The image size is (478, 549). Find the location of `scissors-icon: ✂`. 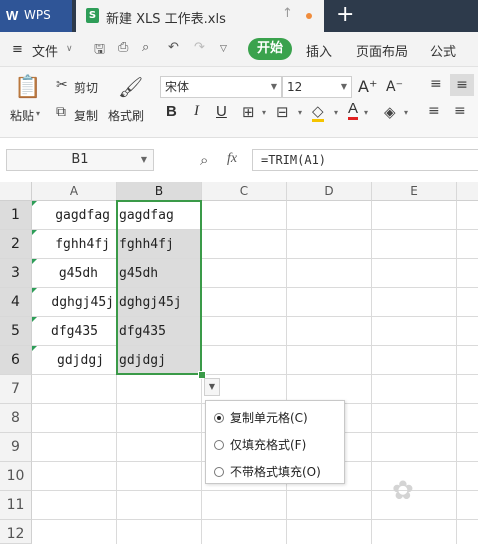

scissors-icon: ✂ is located at coordinates (62, 85).